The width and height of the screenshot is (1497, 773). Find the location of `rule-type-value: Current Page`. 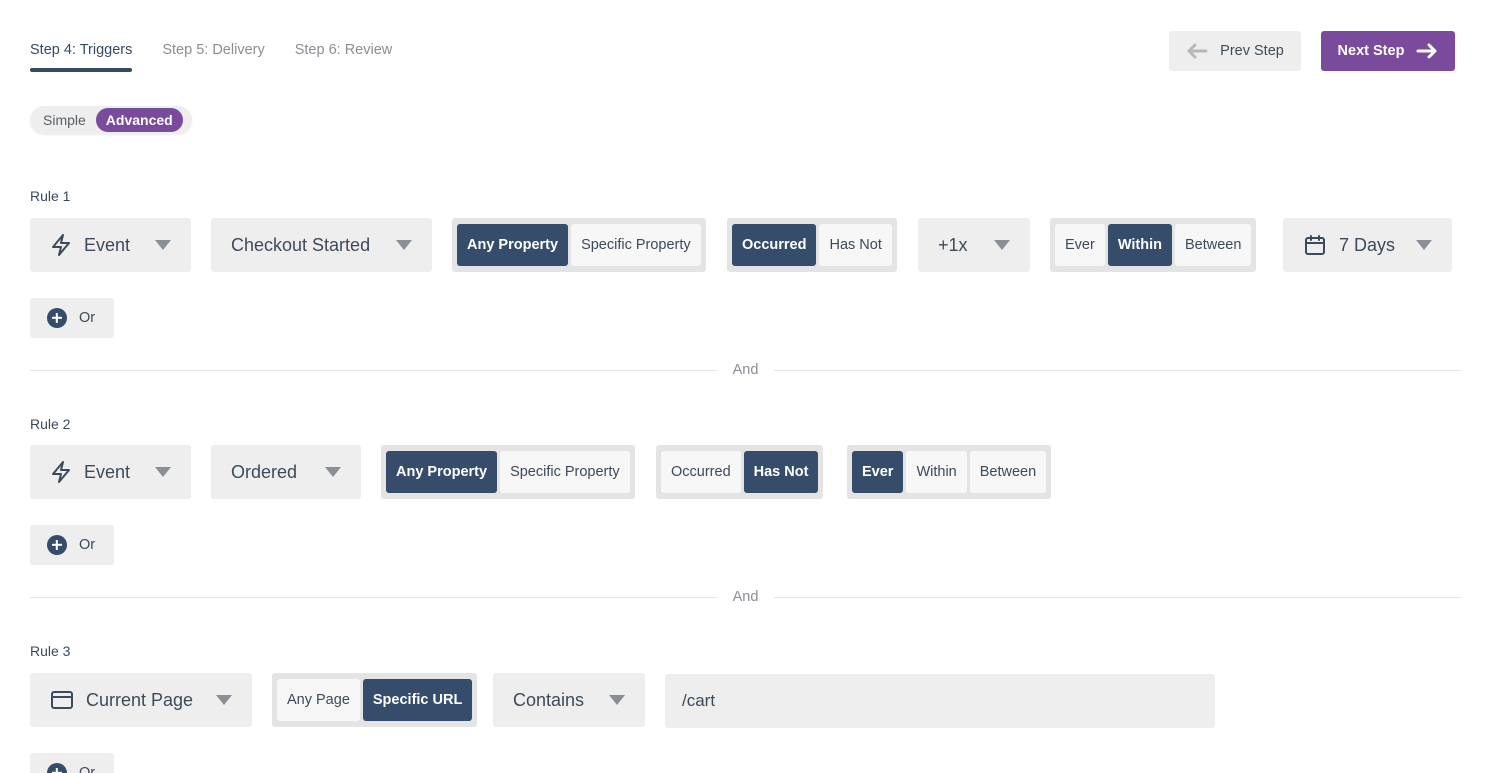

rule-type-value: Current Page is located at coordinates (140, 699).